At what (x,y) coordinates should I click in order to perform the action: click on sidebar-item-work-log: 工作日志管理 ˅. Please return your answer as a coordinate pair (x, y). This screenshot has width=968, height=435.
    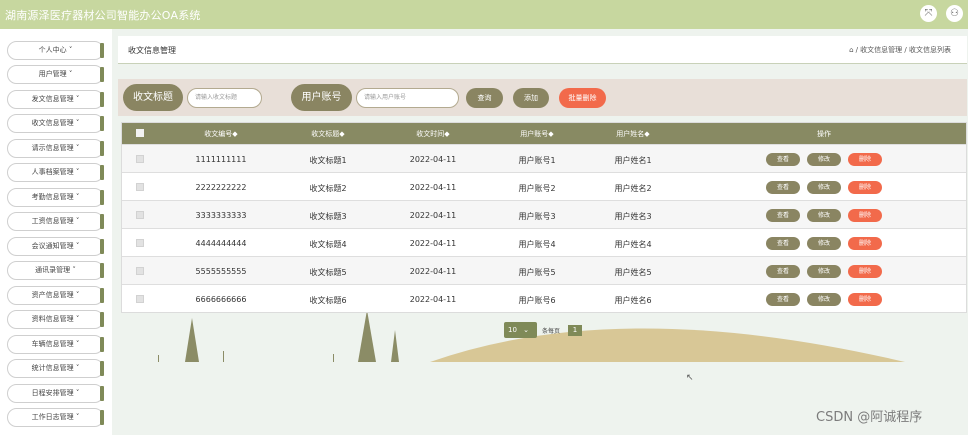
    Looking at the image, I should click on (55, 417).